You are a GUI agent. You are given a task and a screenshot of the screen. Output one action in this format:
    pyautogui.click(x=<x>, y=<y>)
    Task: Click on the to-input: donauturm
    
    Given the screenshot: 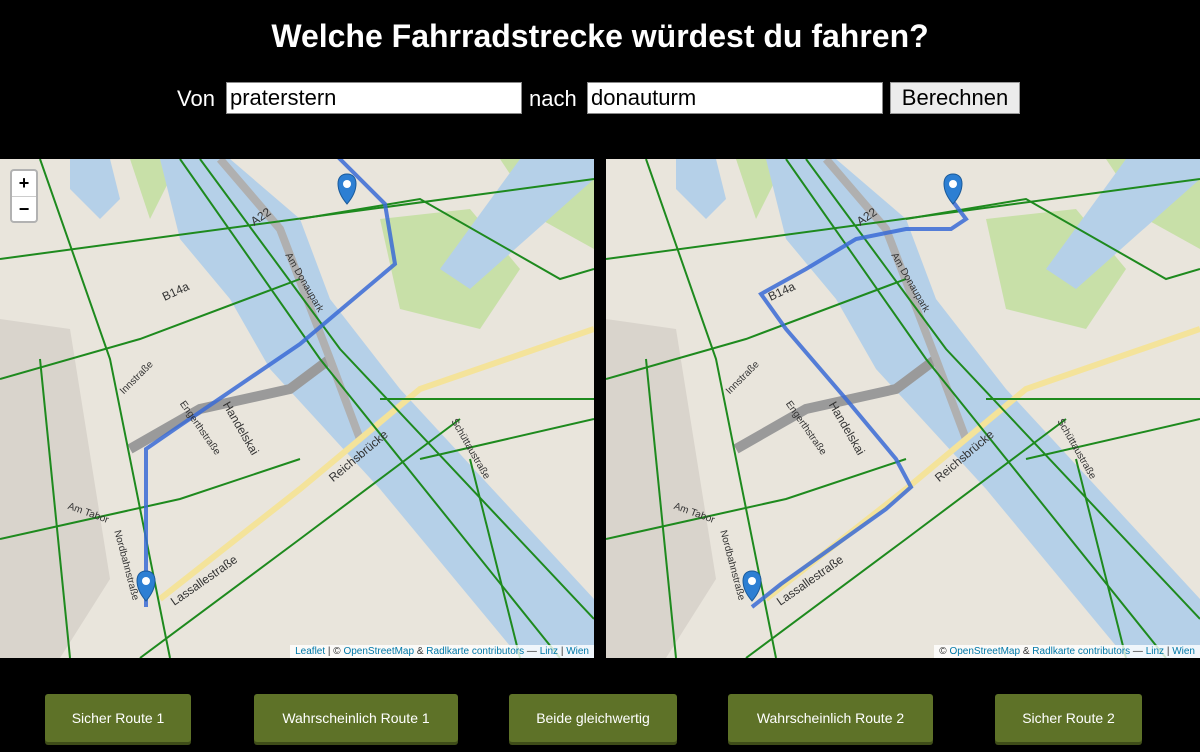 What is the action you would take?
    pyautogui.click(x=735, y=98)
    